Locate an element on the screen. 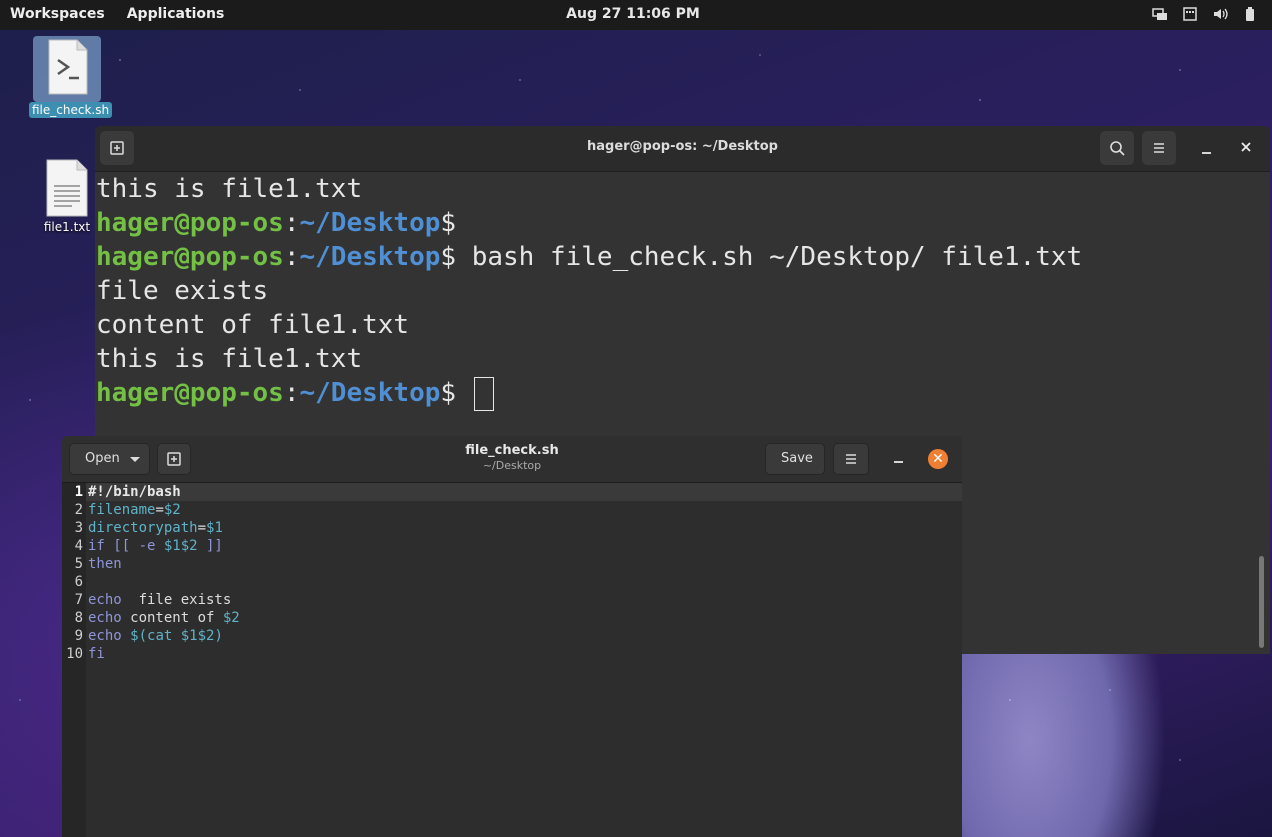 This screenshot has width=1272, height=837. search-button is located at coordinates (1117, 148).